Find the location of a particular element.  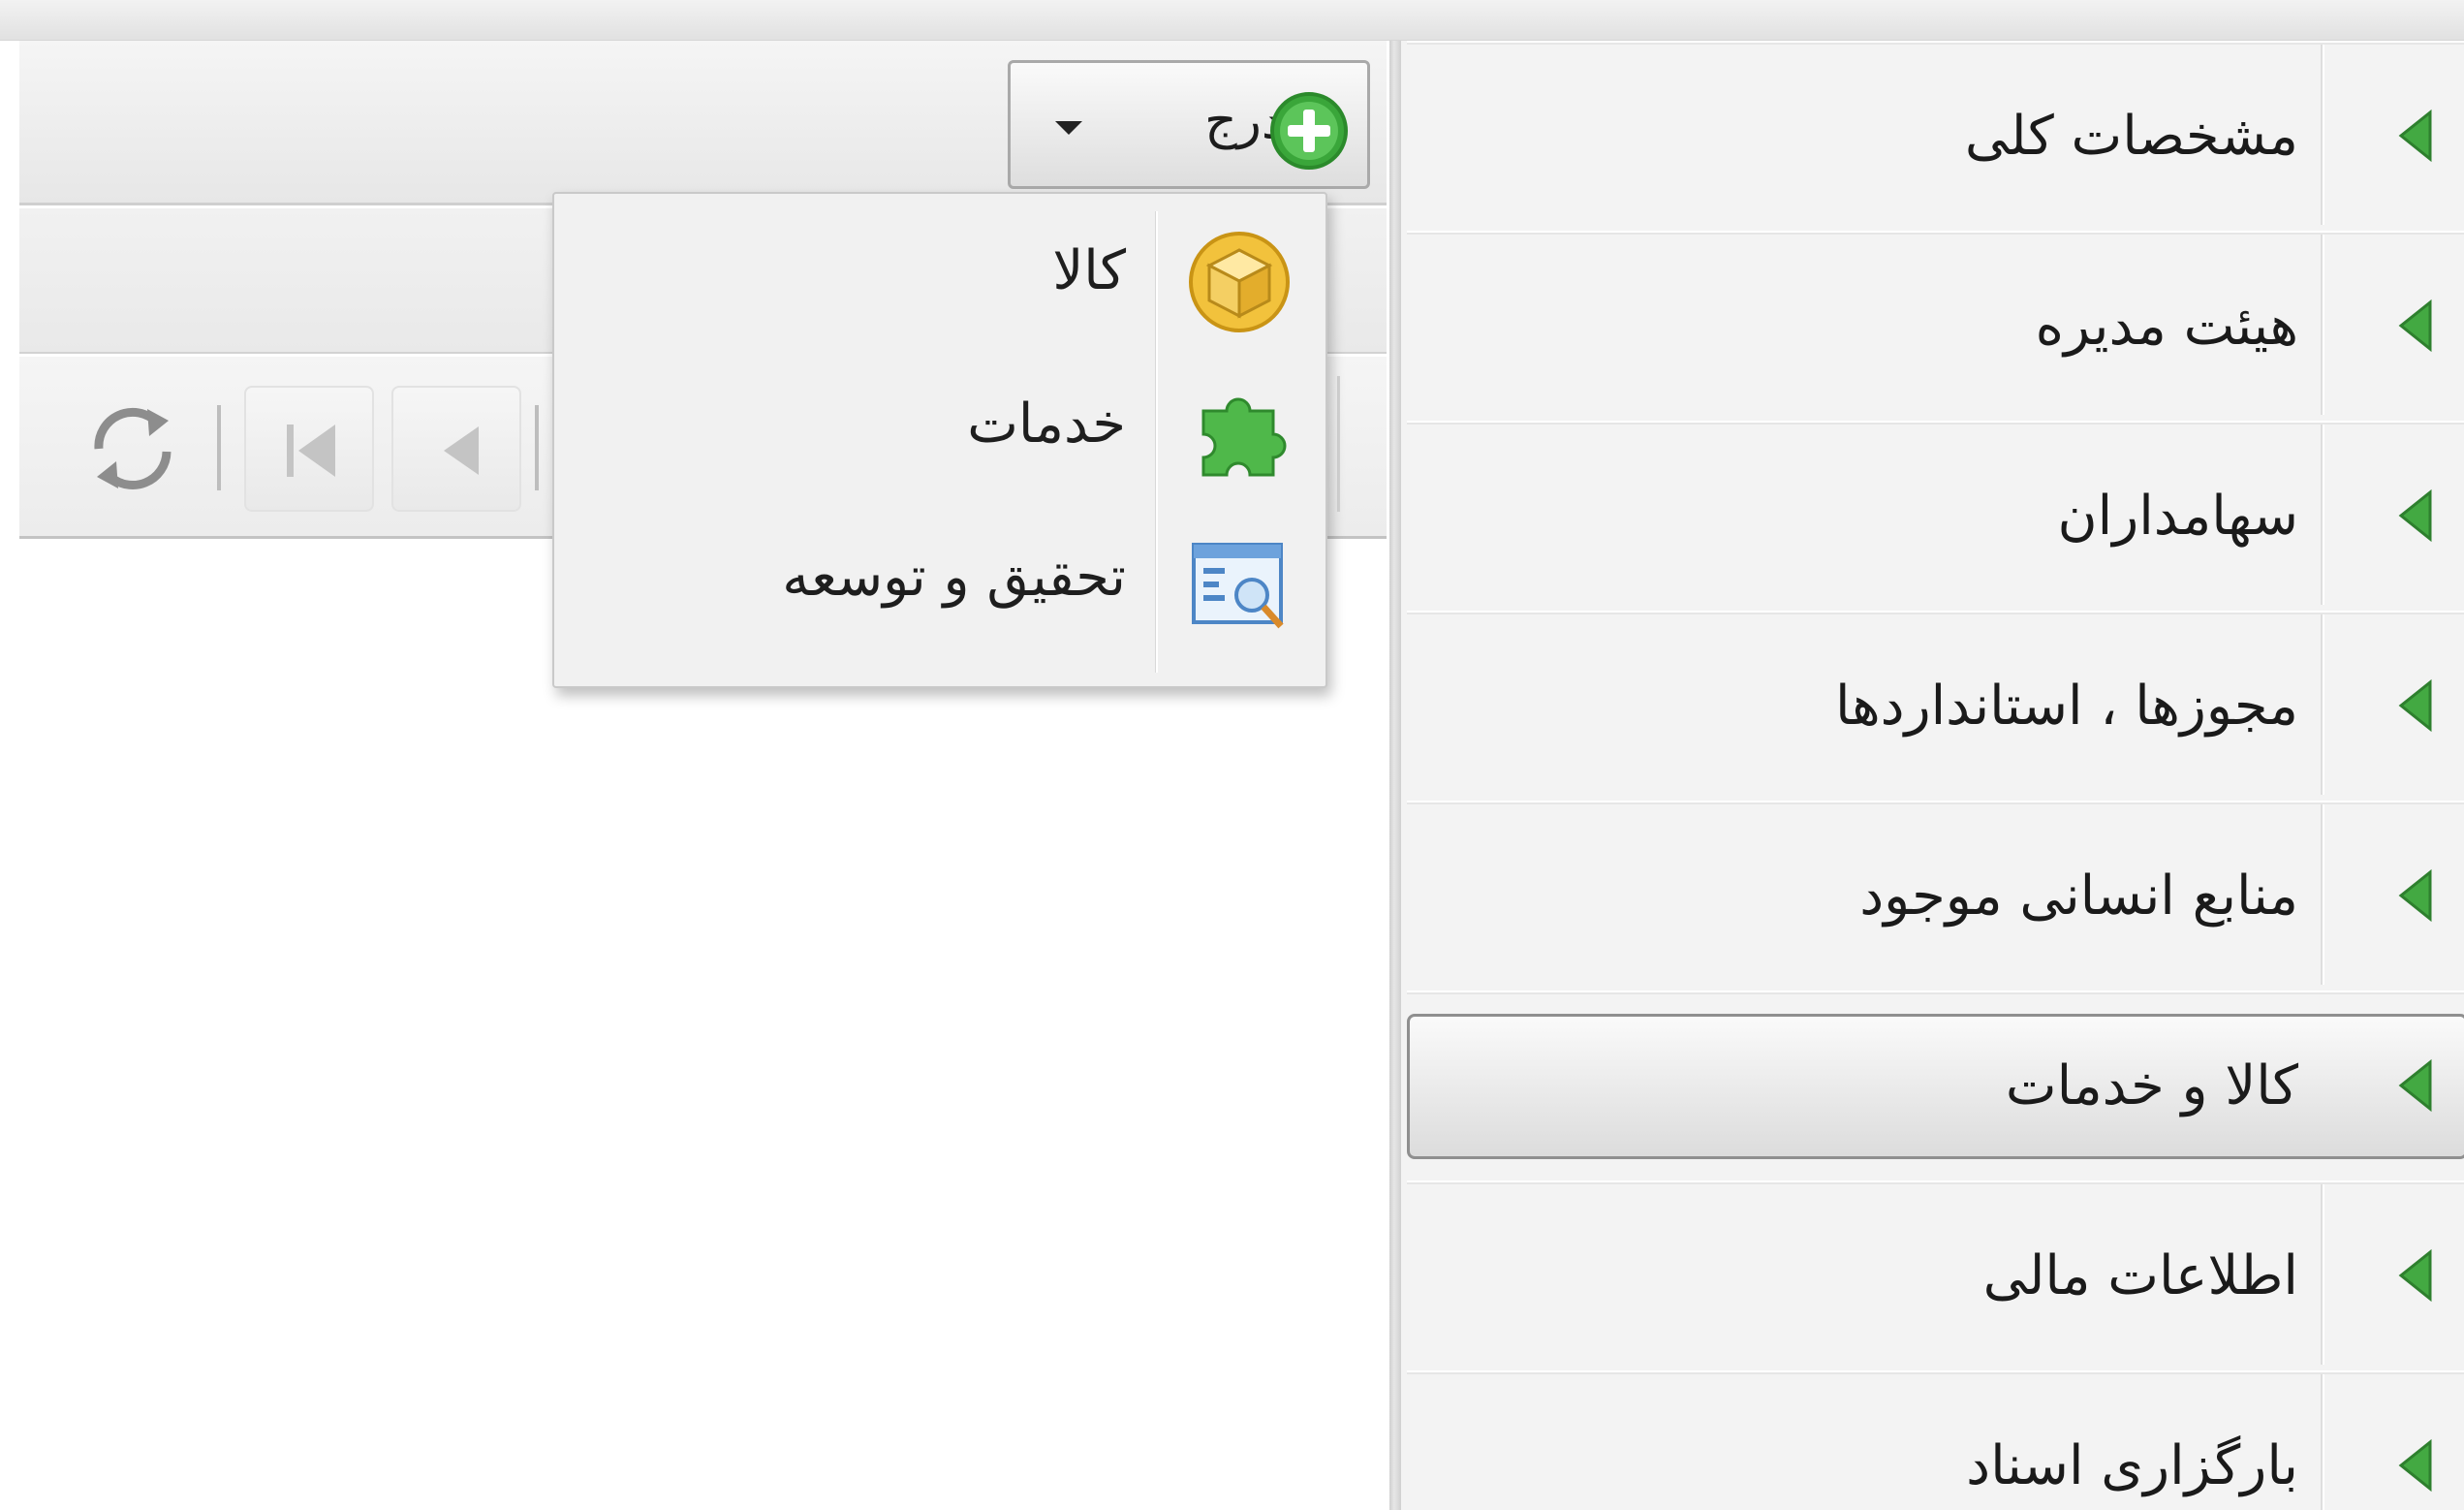

insert-dropdown-menu: کالا خدمات تحقیق و توسعه is located at coordinates (939, 440).